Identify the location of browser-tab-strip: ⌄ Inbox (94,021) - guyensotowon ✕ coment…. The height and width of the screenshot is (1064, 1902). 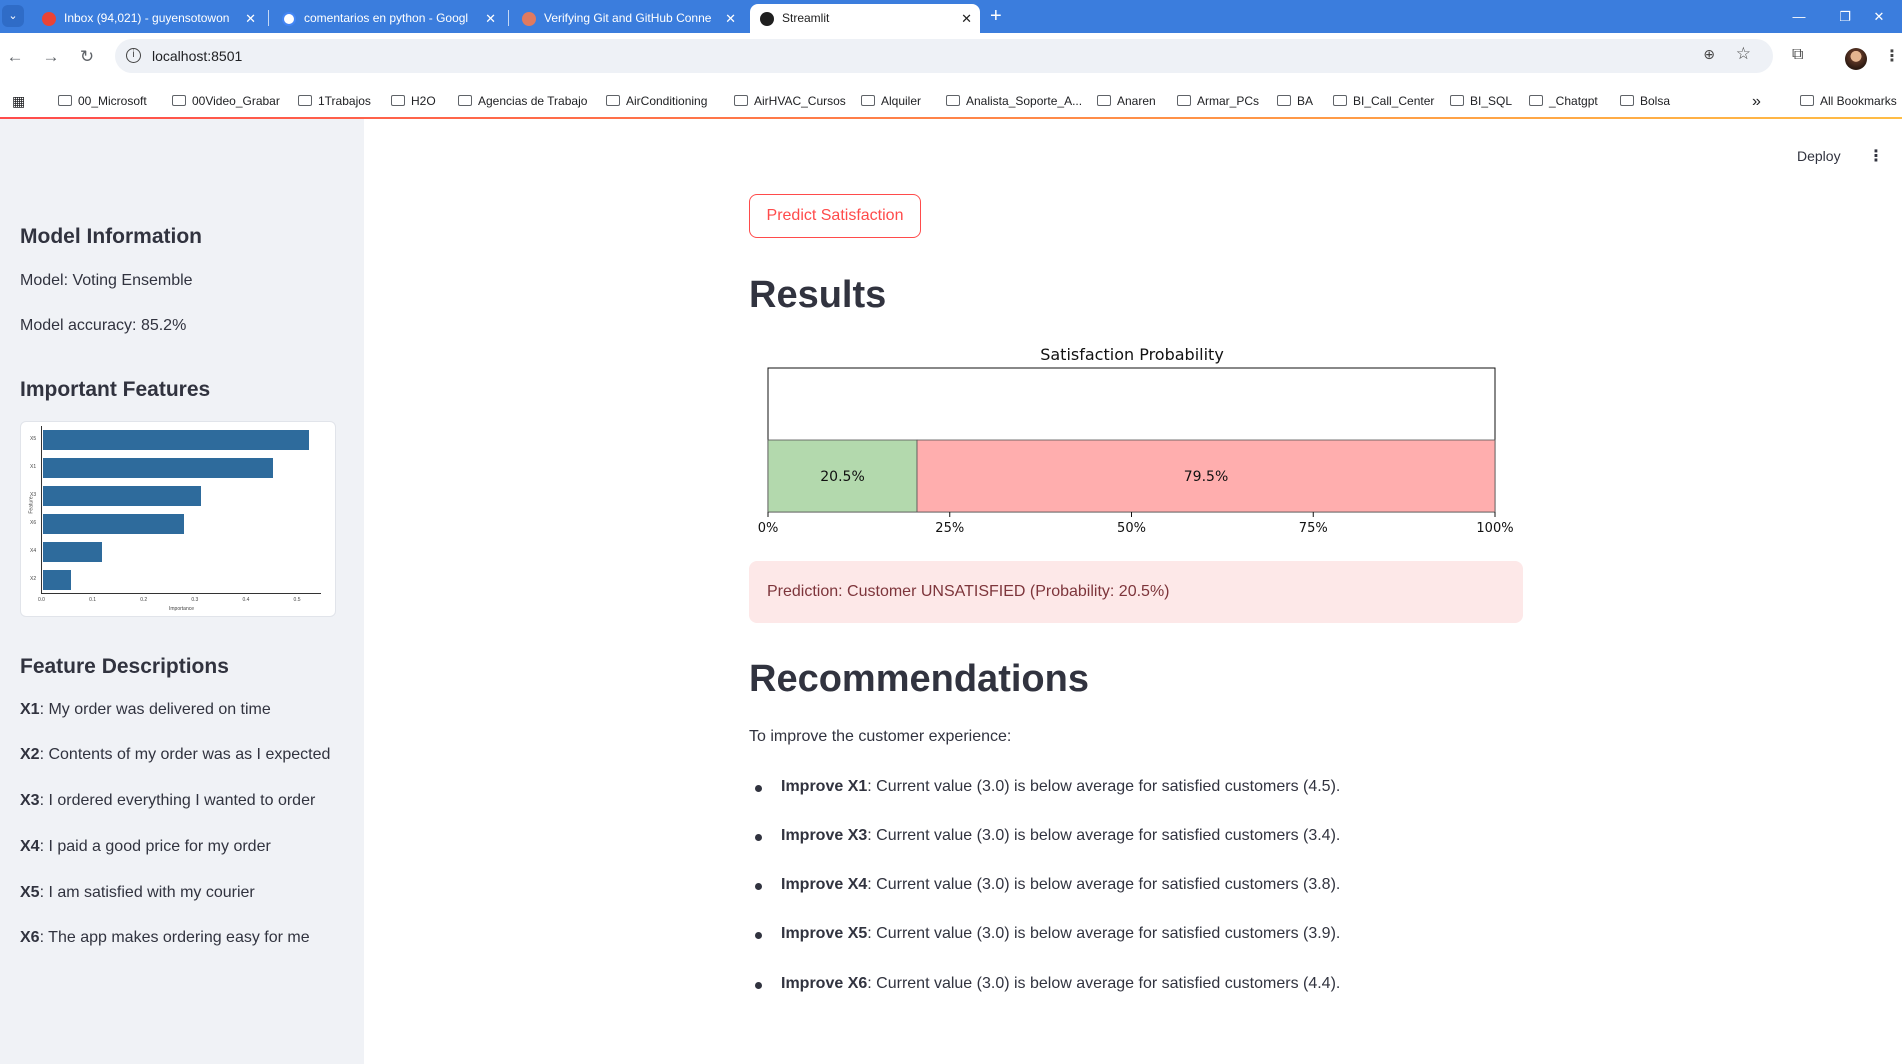
(951, 16).